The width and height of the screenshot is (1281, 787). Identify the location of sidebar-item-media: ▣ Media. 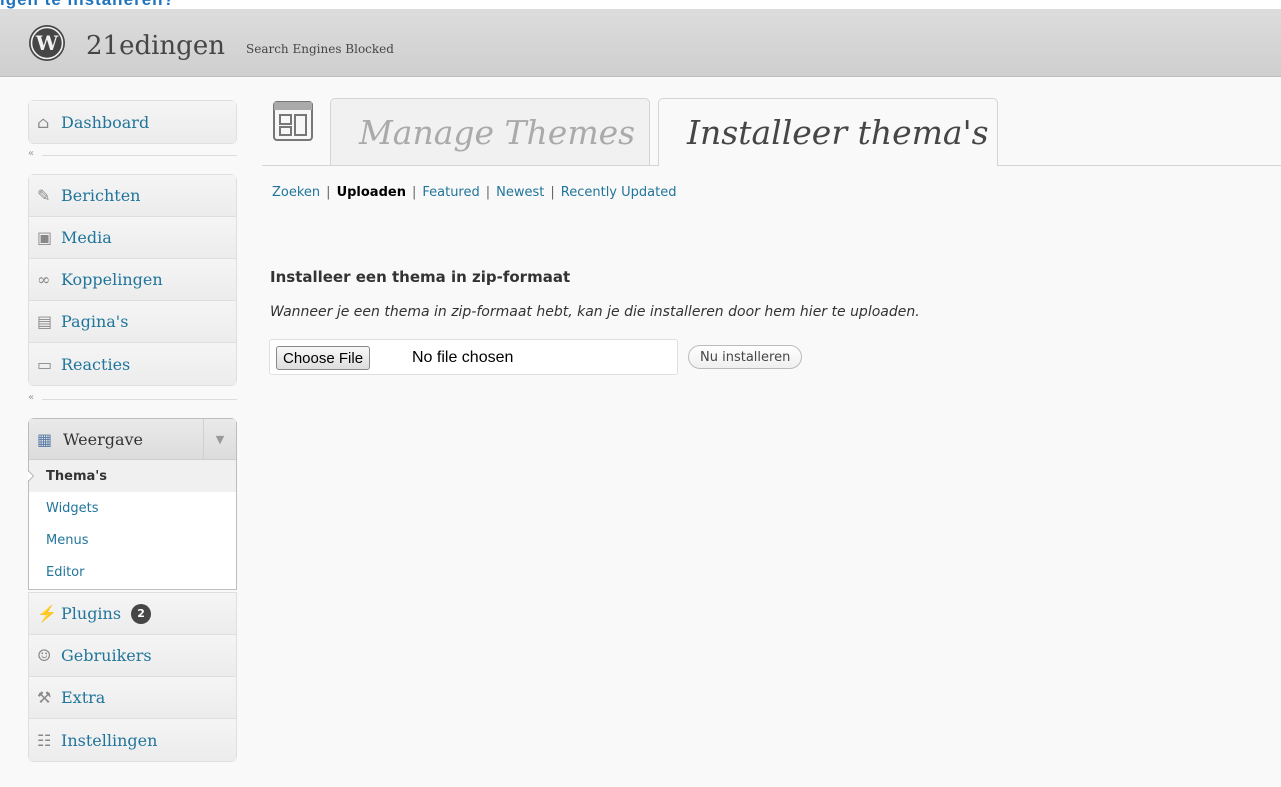
(132, 238).